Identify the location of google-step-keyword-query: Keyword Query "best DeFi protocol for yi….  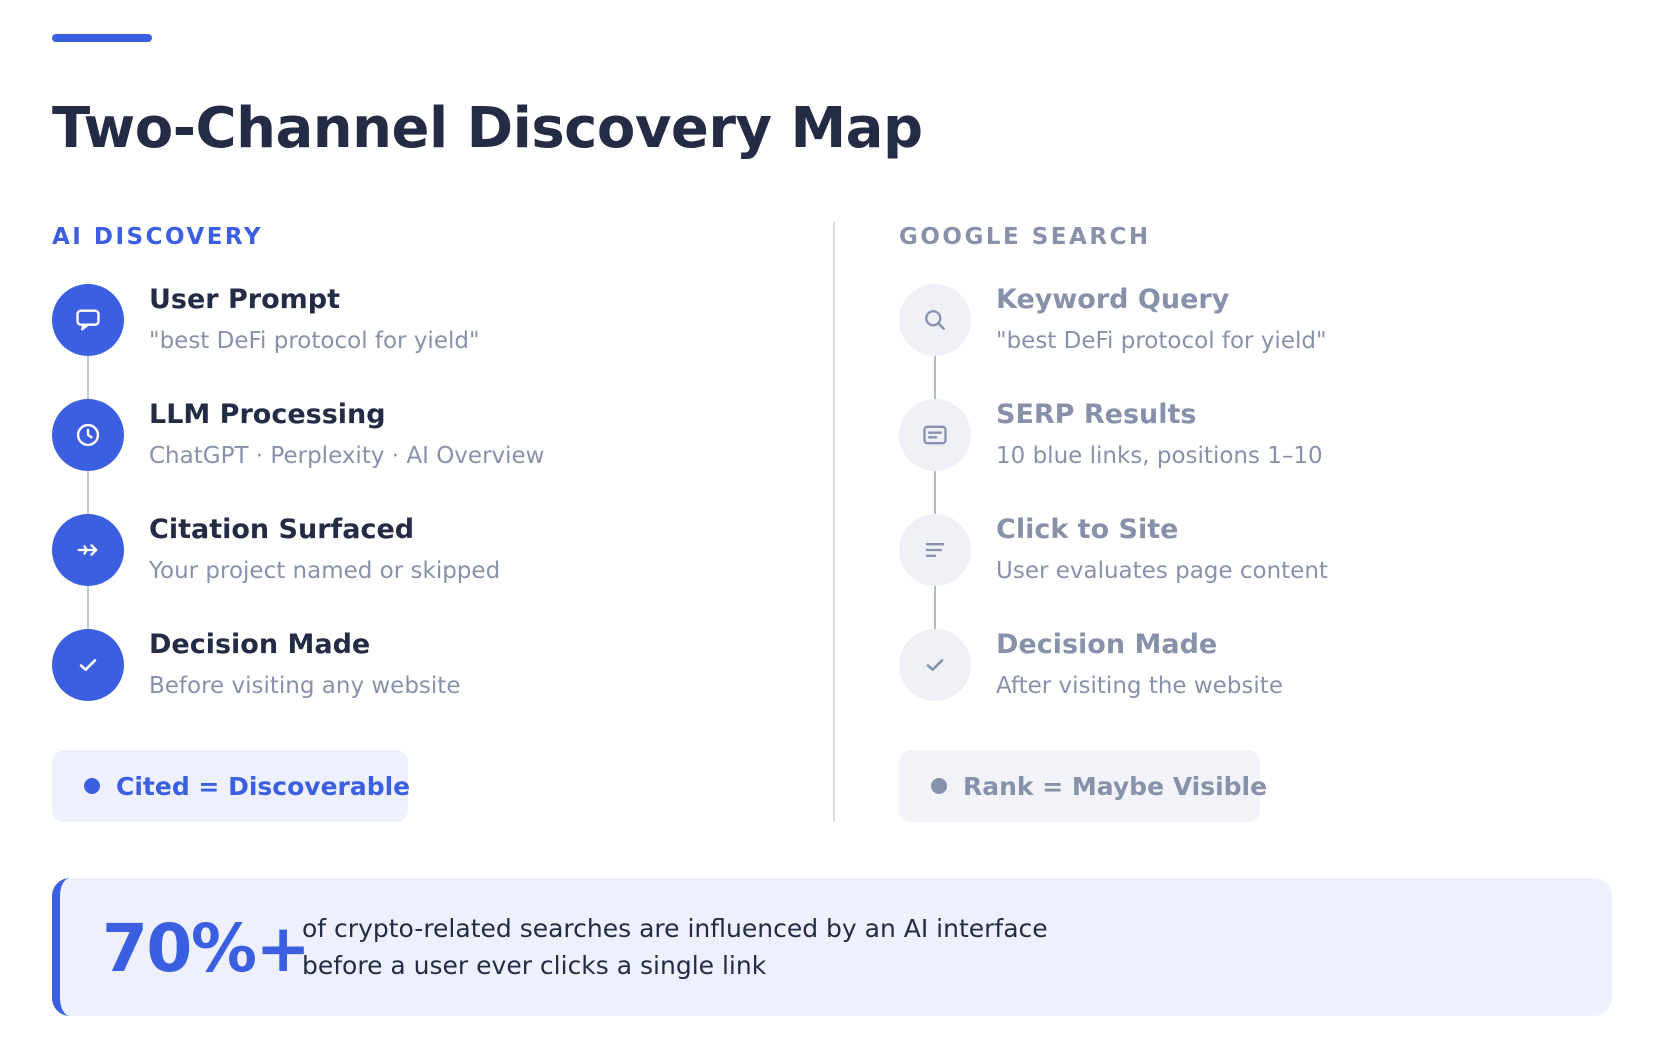
(1278, 341).